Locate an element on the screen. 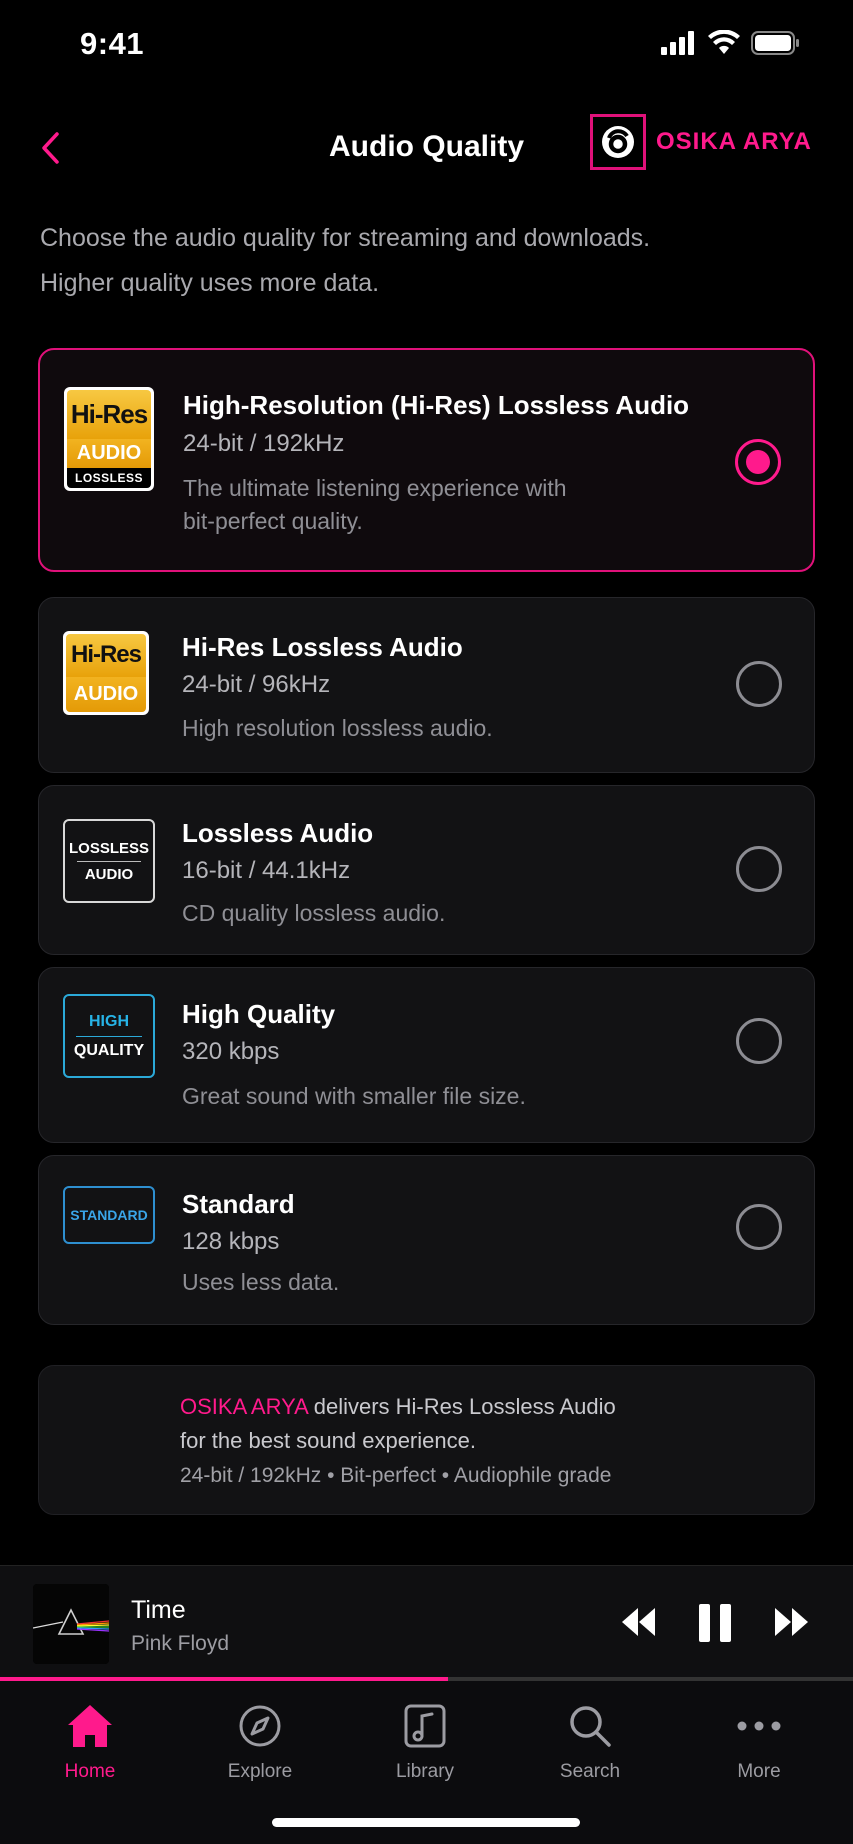  brand-mark is located at coordinates (618, 142).